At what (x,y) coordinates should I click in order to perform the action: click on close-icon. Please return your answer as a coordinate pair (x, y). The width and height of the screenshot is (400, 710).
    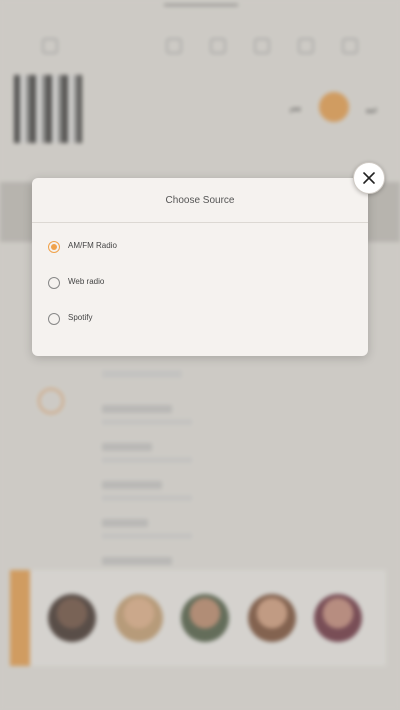
    Looking at the image, I should click on (369, 178).